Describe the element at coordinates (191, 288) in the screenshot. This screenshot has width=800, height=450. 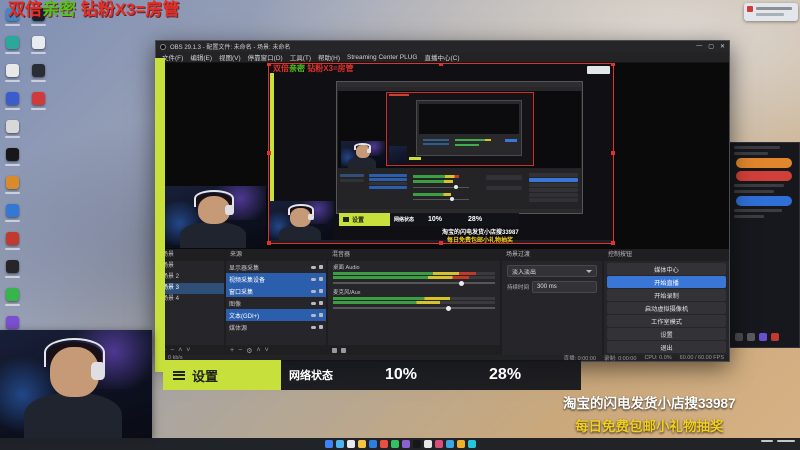
I see `scene-item-selected: 场景 3` at that location.